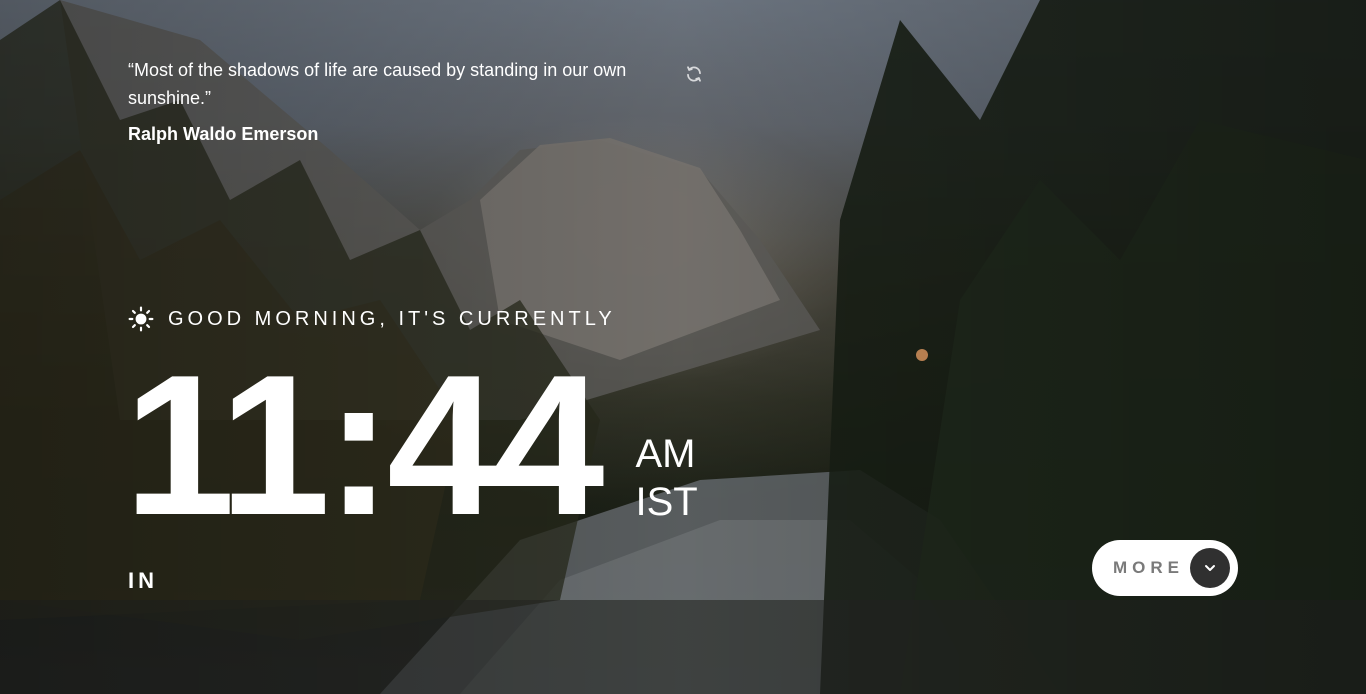 Image resolution: width=1366 pixels, height=694 pixels. I want to click on clock: 11:44 AM IST, so click(411, 446).